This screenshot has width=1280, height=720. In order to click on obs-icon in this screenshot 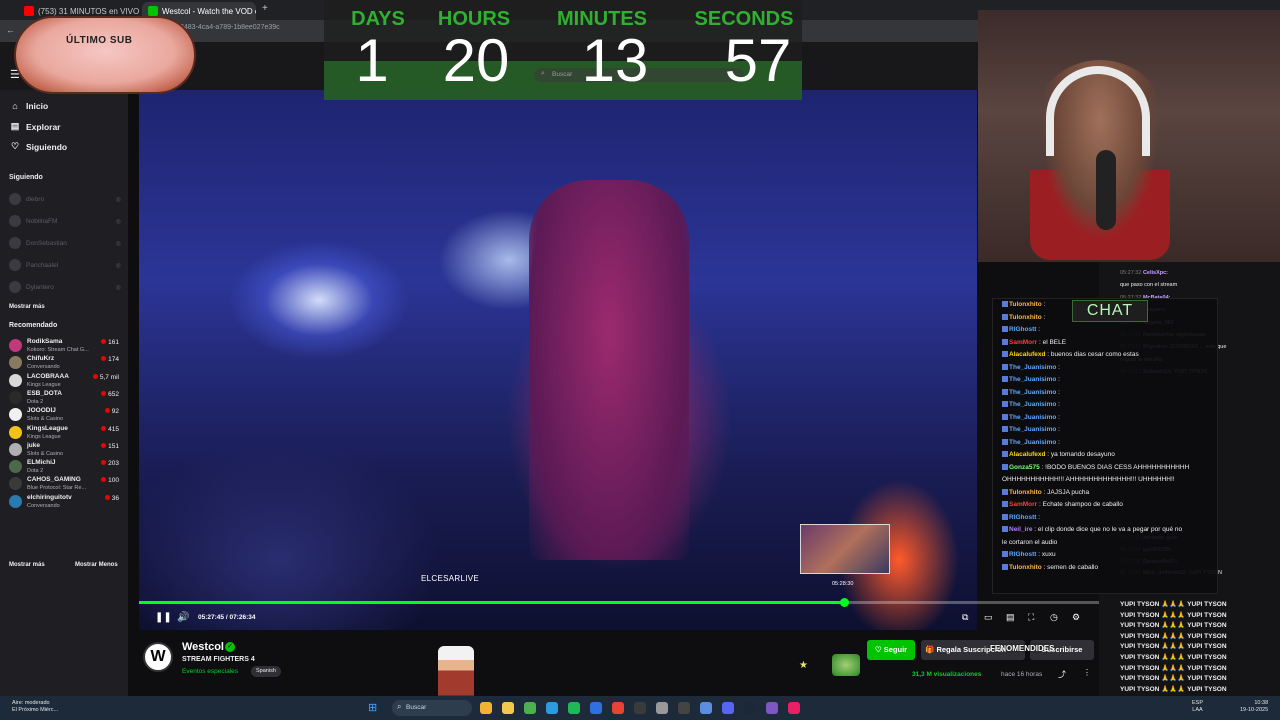, I will do `click(640, 708)`.